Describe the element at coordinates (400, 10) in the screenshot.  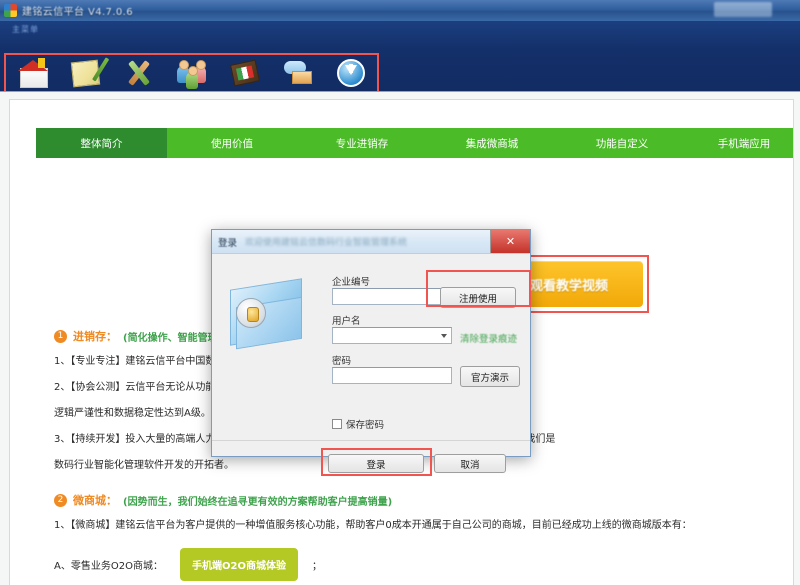
I see `os-title-bar: 建铭云信平台 V4.7.0.6` at that location.